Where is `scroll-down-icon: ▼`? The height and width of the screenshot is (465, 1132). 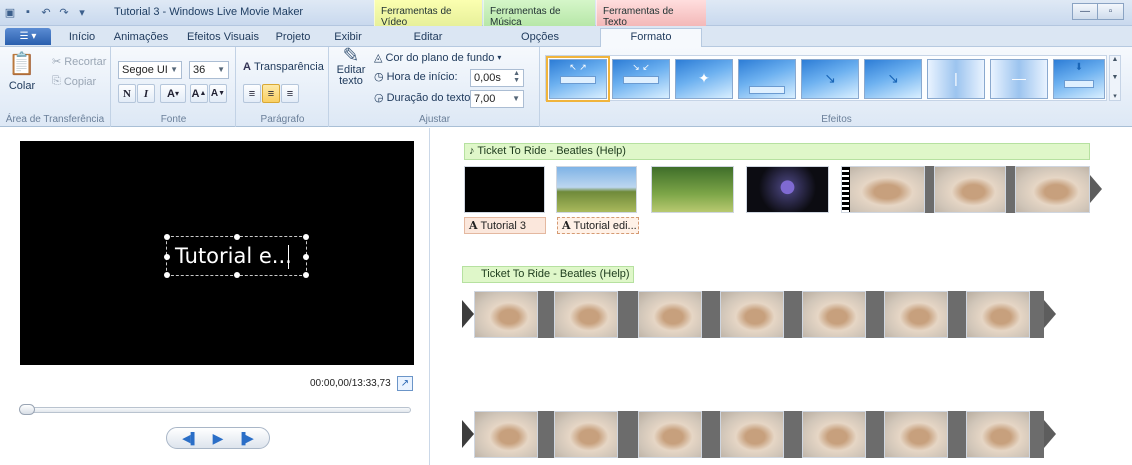
scroll-down-icon: ▼ is located at coordinates (1115, 77).